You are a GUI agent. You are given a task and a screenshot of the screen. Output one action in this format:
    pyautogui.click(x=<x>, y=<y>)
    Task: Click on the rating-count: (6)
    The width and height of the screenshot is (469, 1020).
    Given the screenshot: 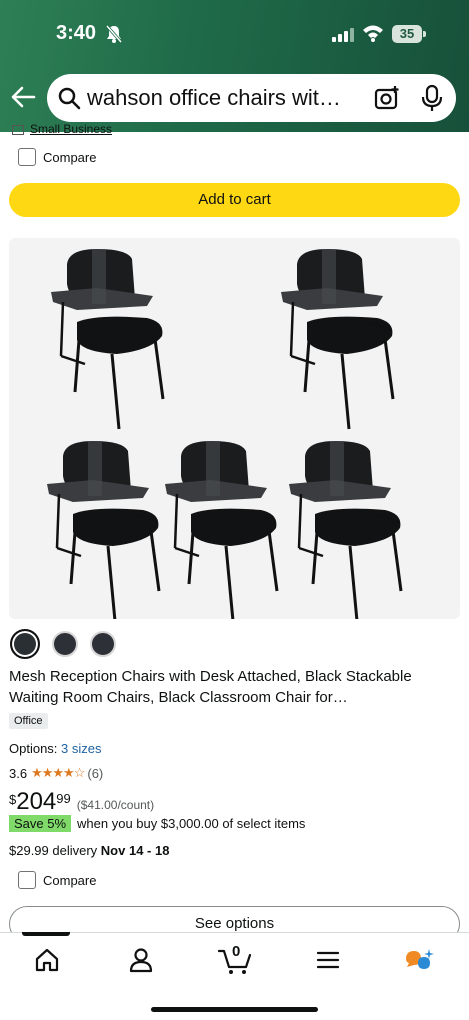 What is the action you would take?
    pyautogui.click(x=95, y=773)
    